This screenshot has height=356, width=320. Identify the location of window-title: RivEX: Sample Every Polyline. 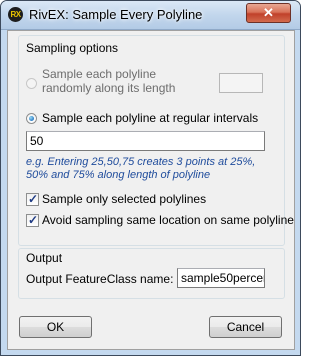
(116, 14).